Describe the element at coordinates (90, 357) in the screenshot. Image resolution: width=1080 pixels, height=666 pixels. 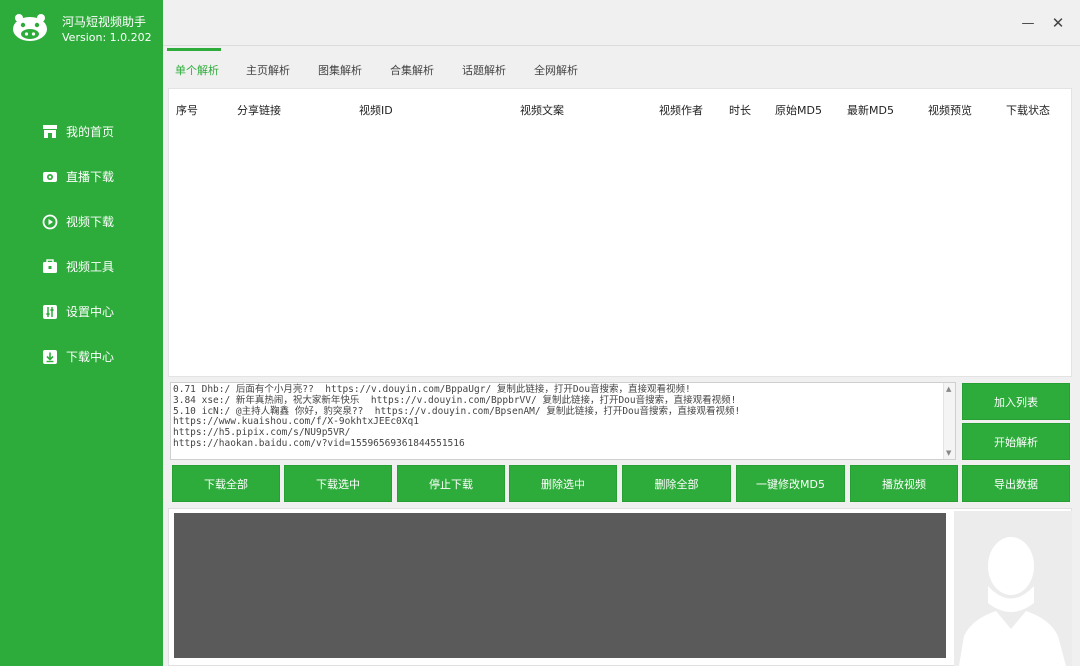
I see `sidebar-item-label: 下载中心` at that location.